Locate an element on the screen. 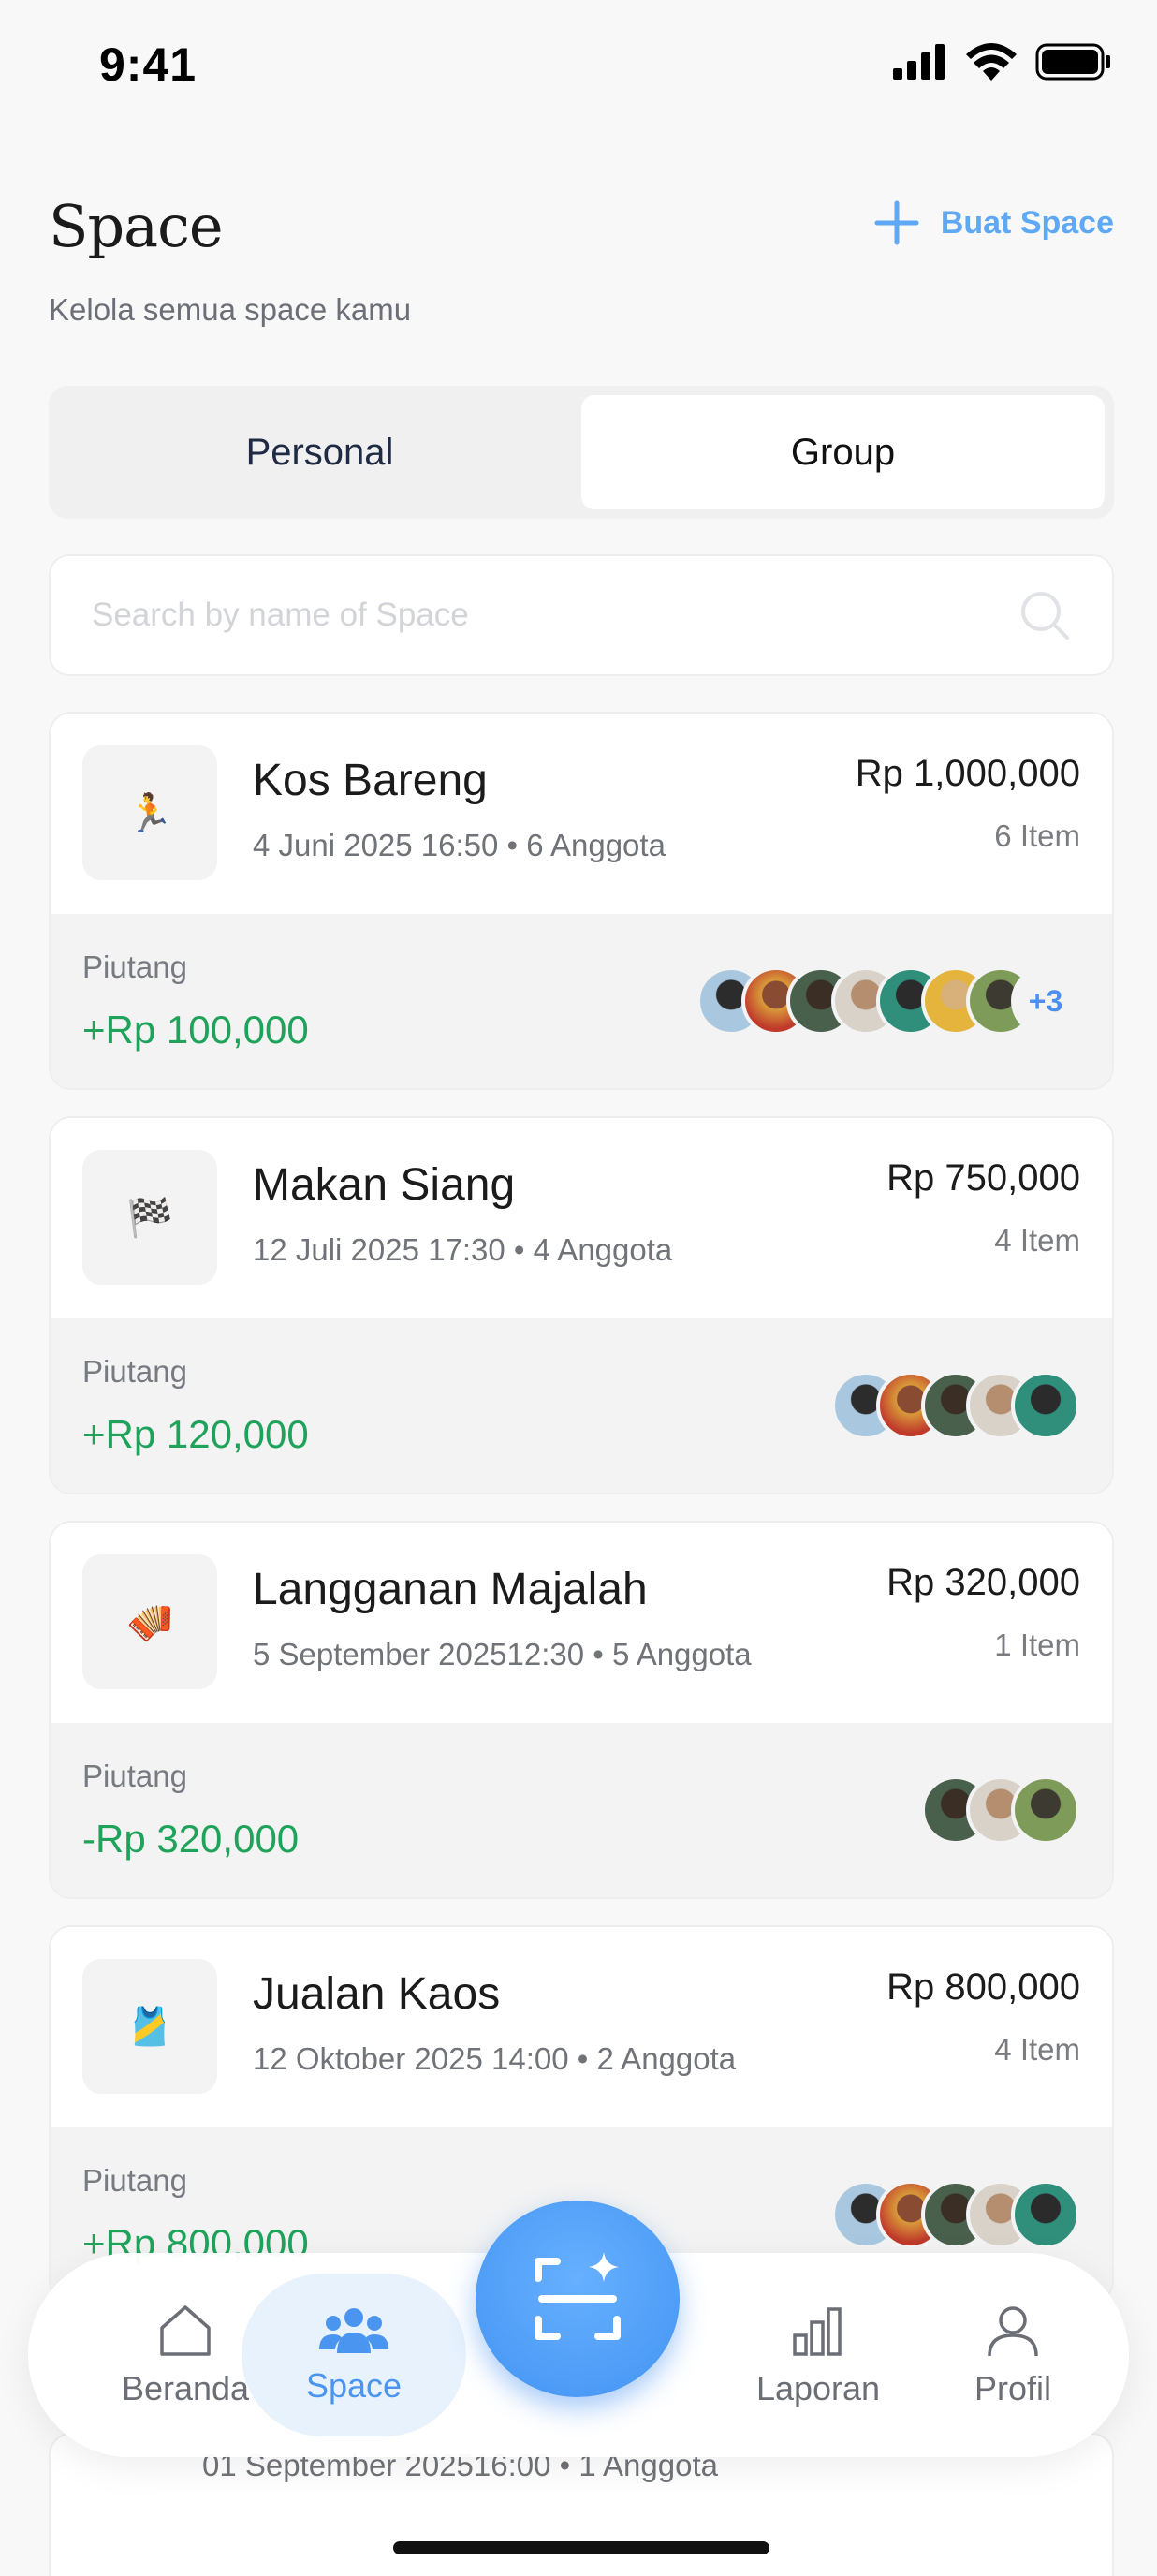 This screenshot has height=2576, width=1157. checkered-flag-icon: 🏁 is located at coordinates (149, 1217).